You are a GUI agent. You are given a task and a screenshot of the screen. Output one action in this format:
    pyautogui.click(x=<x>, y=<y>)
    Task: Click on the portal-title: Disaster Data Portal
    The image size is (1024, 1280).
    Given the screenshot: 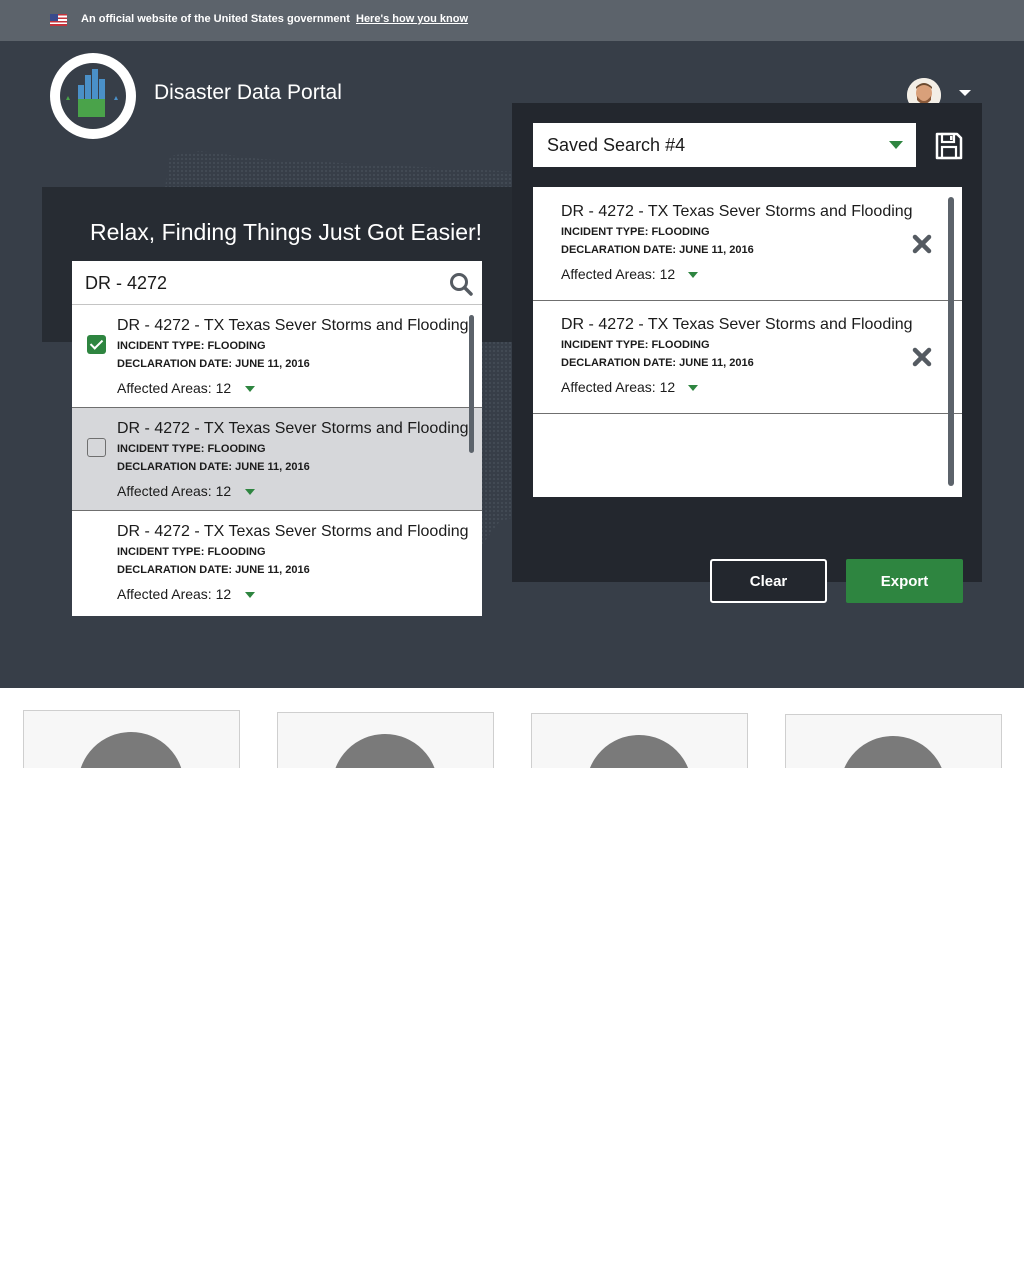 What is the action you would take?
    pyautogui.click(x=248, y=92)
    